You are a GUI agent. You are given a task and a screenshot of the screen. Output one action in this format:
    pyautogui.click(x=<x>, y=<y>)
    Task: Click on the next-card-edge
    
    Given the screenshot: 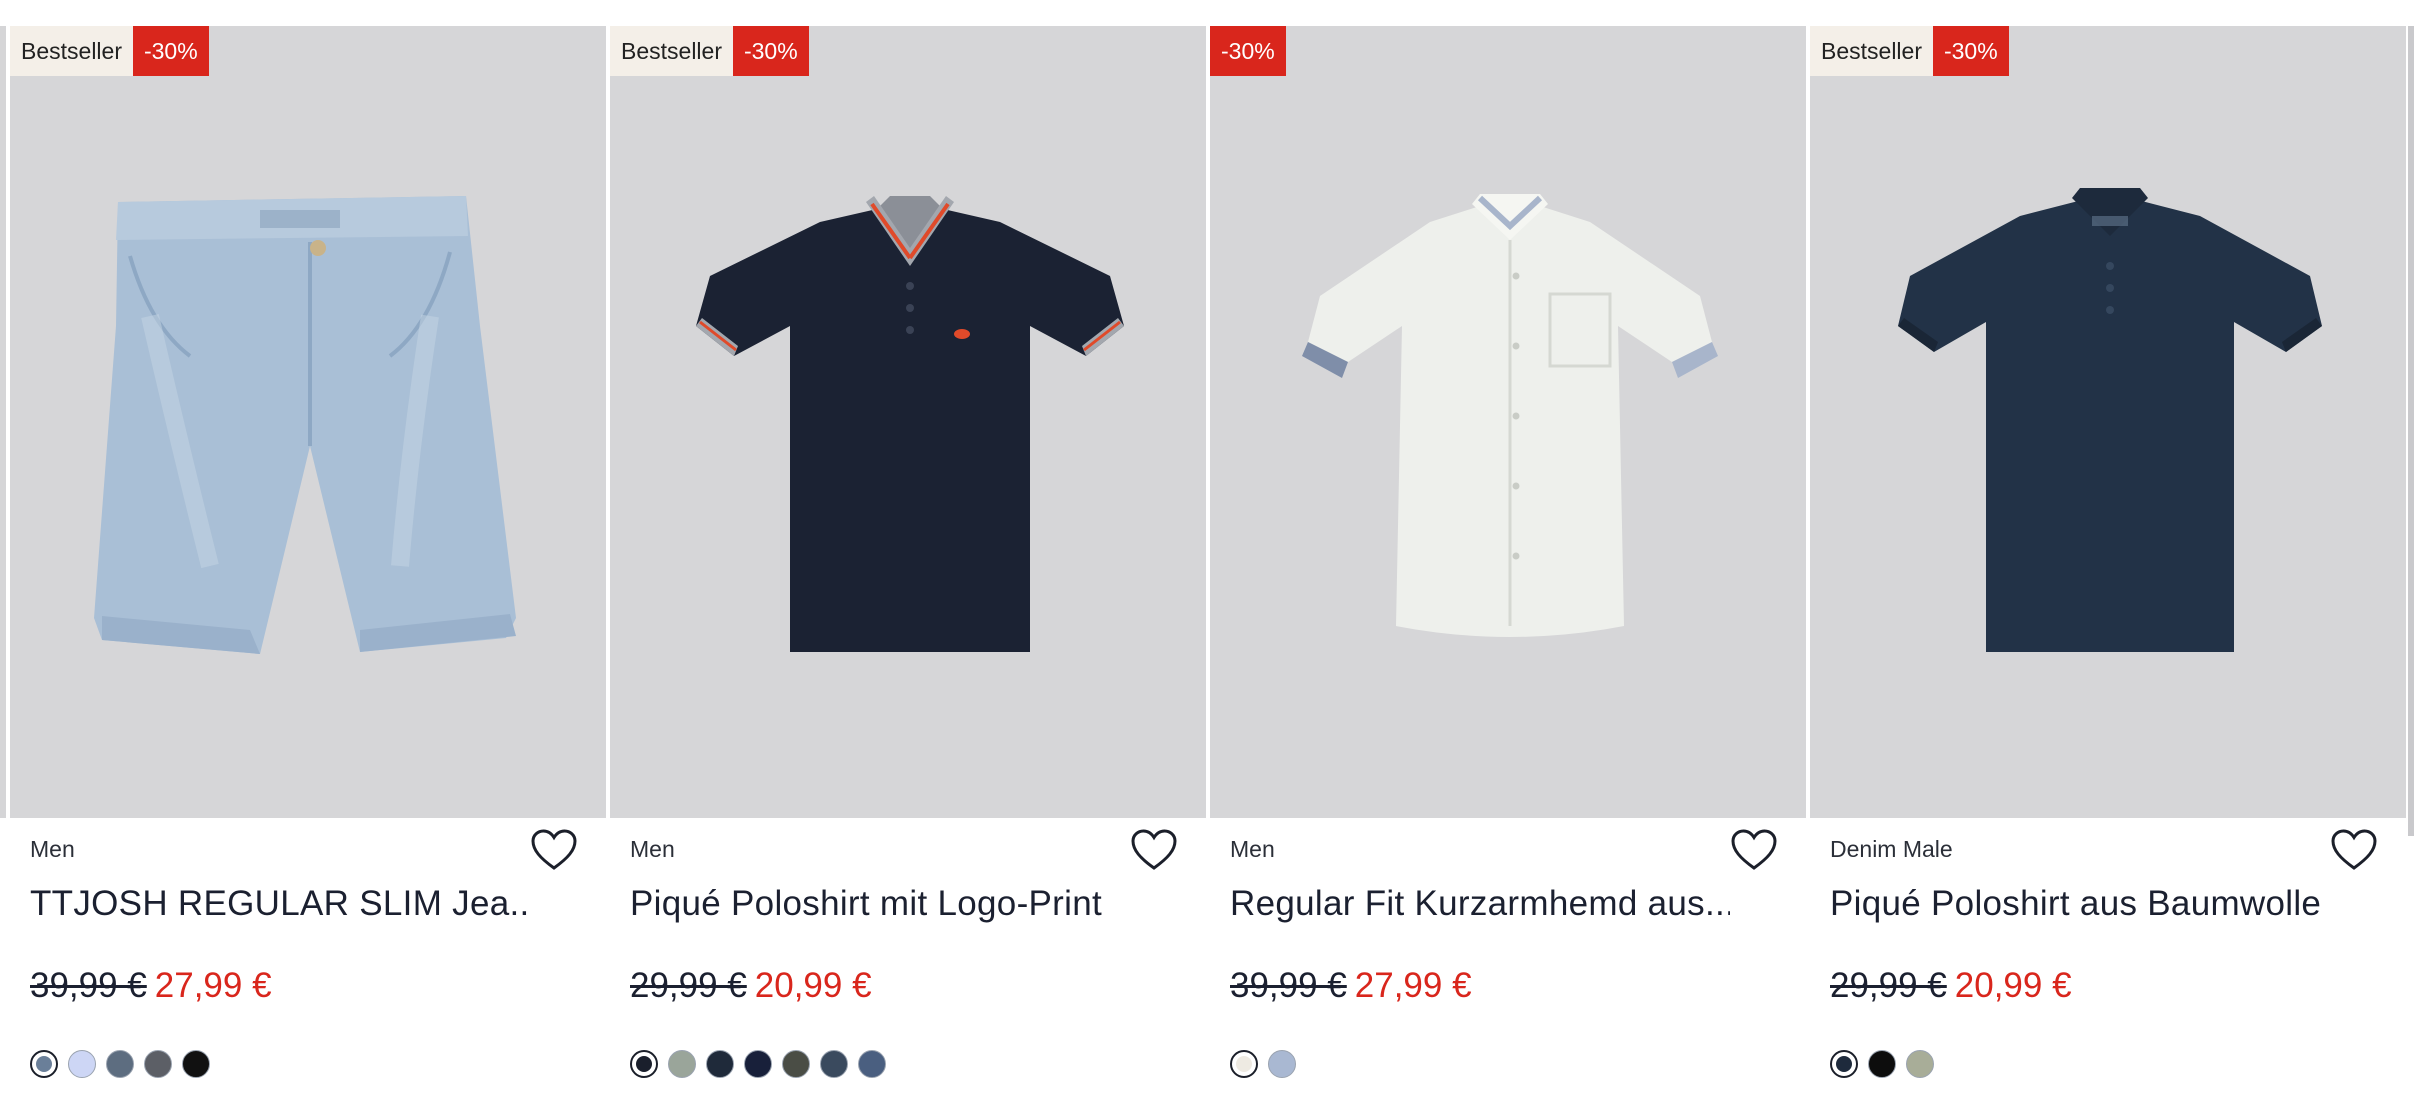 What is the action you would take?
    pyautogui.click(x=2411, y=431)
    